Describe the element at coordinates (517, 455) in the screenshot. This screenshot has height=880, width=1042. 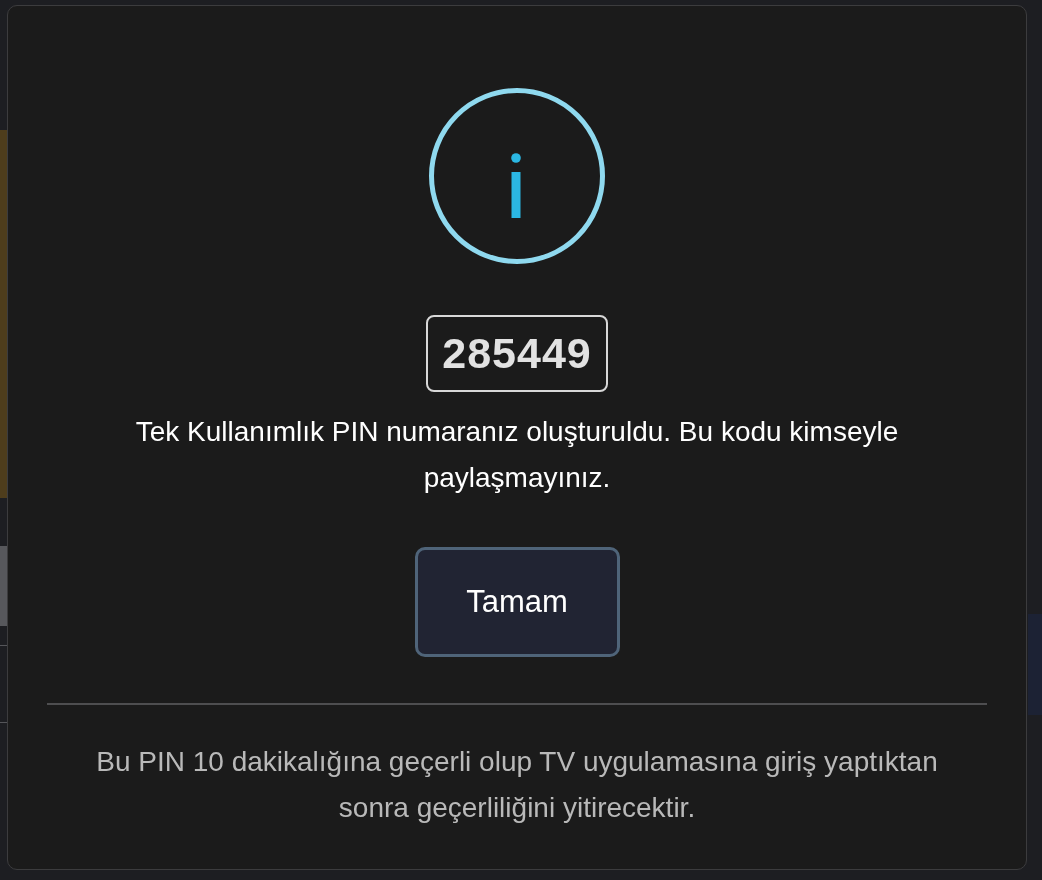
I see `message-text: Tek Kullanımlık PIN numaranız oluşturuldu. Bu kodu kimseyle paylaşmayınız.` at that location.